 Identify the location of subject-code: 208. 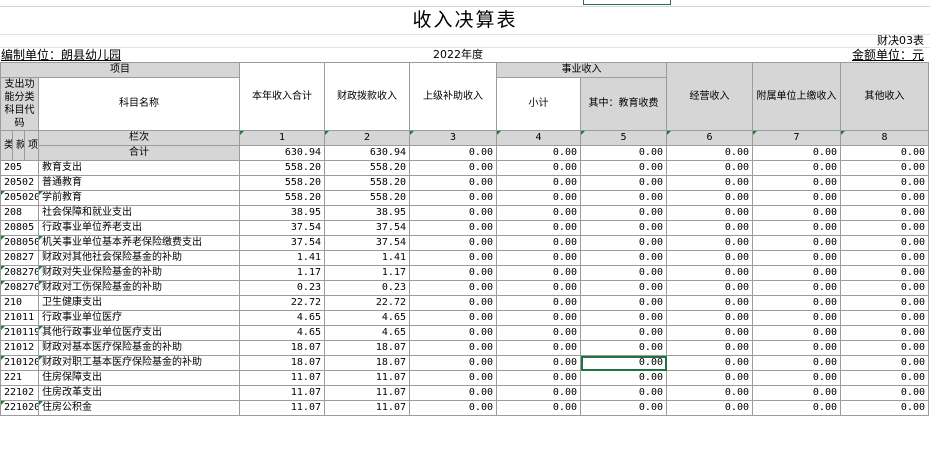
(19, 213).